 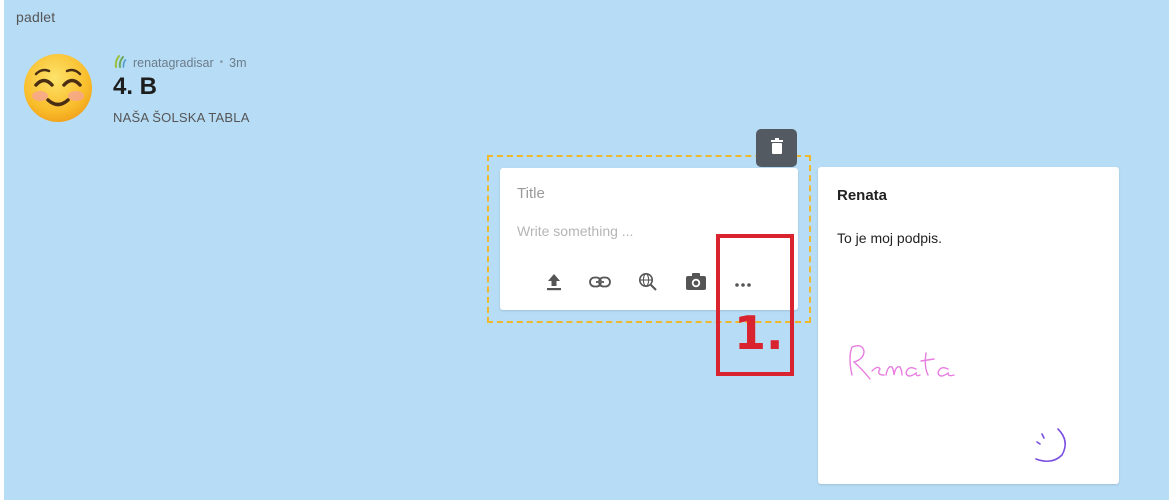 I want to click on web-search-button, so click(x=648, y=284).